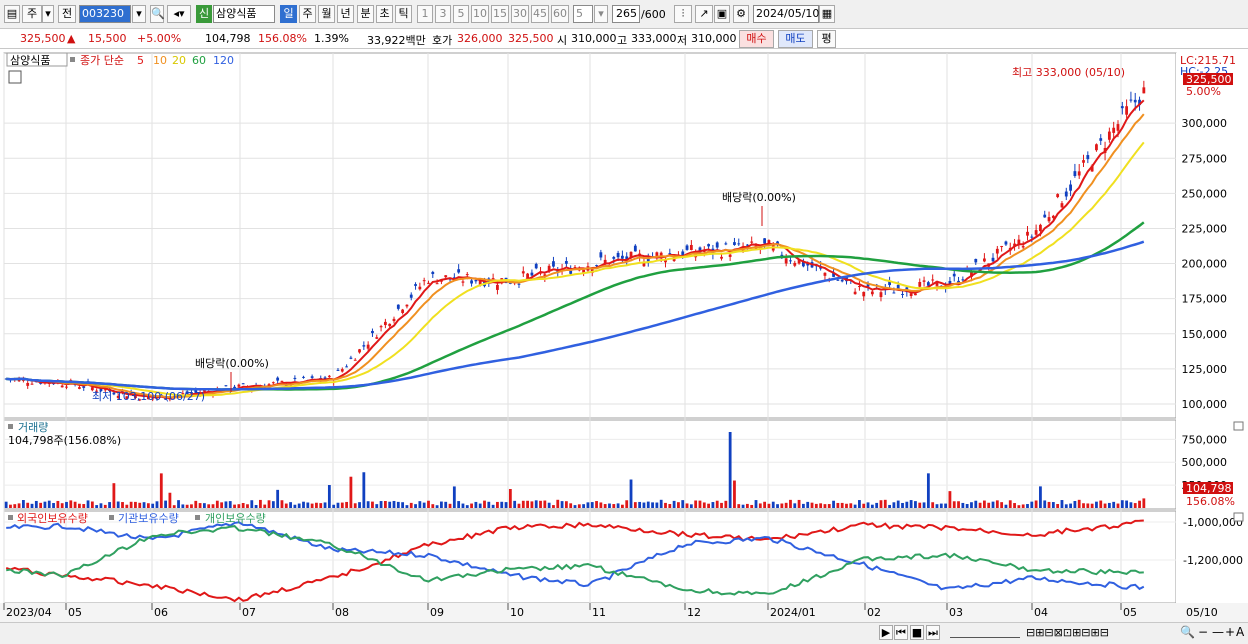  I want to click on period-minute: 분, so click(365, 14).